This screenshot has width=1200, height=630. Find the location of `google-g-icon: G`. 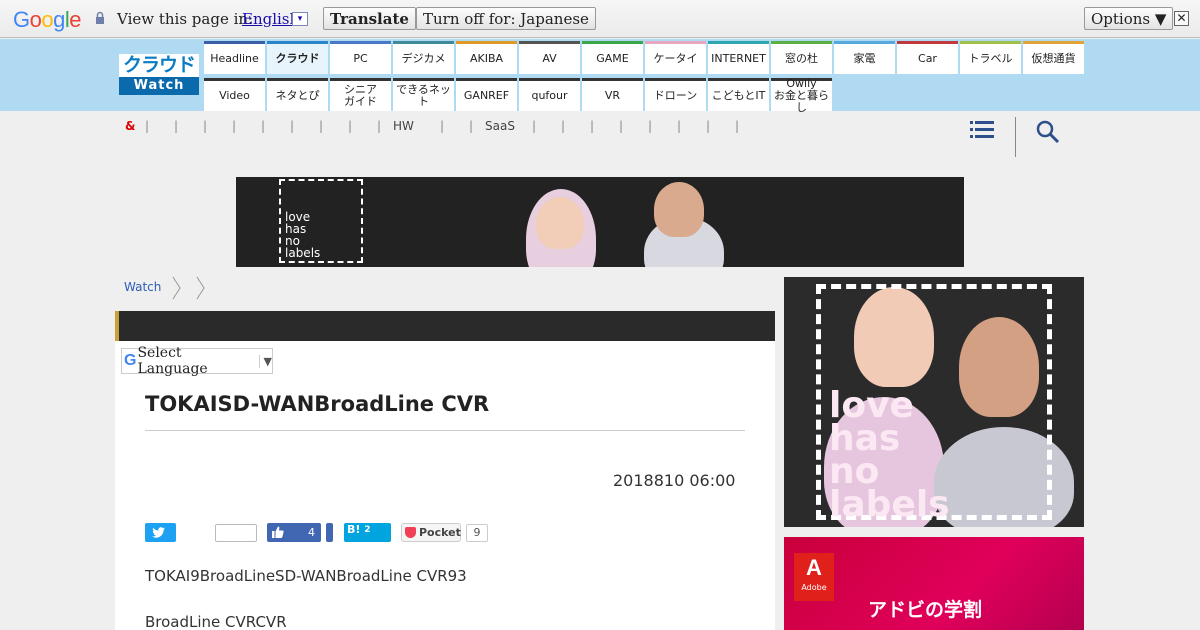

google-g-icon: G is located at coordinates (130, 360).